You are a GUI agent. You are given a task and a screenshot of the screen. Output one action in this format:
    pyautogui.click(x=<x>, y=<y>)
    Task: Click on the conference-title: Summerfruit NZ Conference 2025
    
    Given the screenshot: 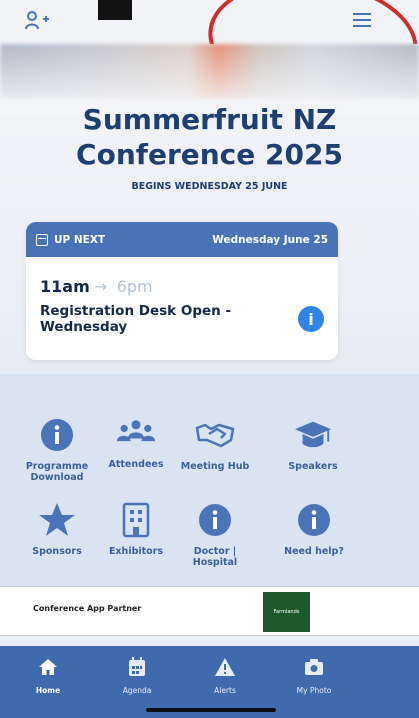 What is the action you would take?
    pyautogui.click(x=209, y=137)
    